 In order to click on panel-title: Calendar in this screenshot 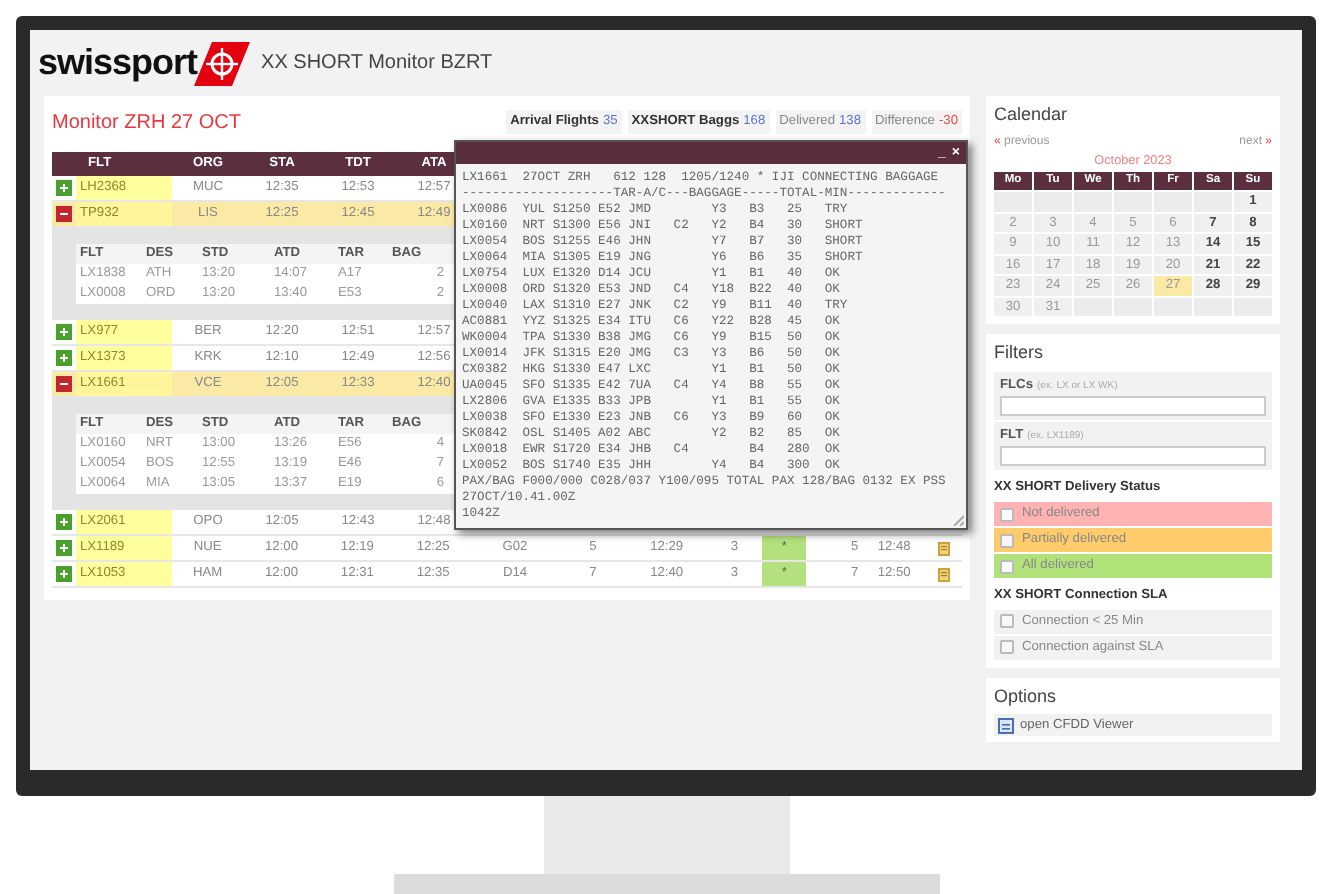, I will do `click(1032, 115)`.